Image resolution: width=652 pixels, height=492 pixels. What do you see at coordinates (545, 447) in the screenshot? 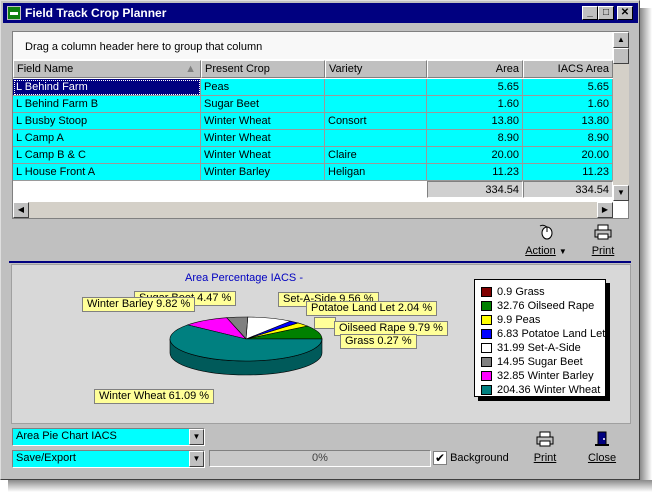
I see `chart-print-button: Print` at bounding box center [545, 447].